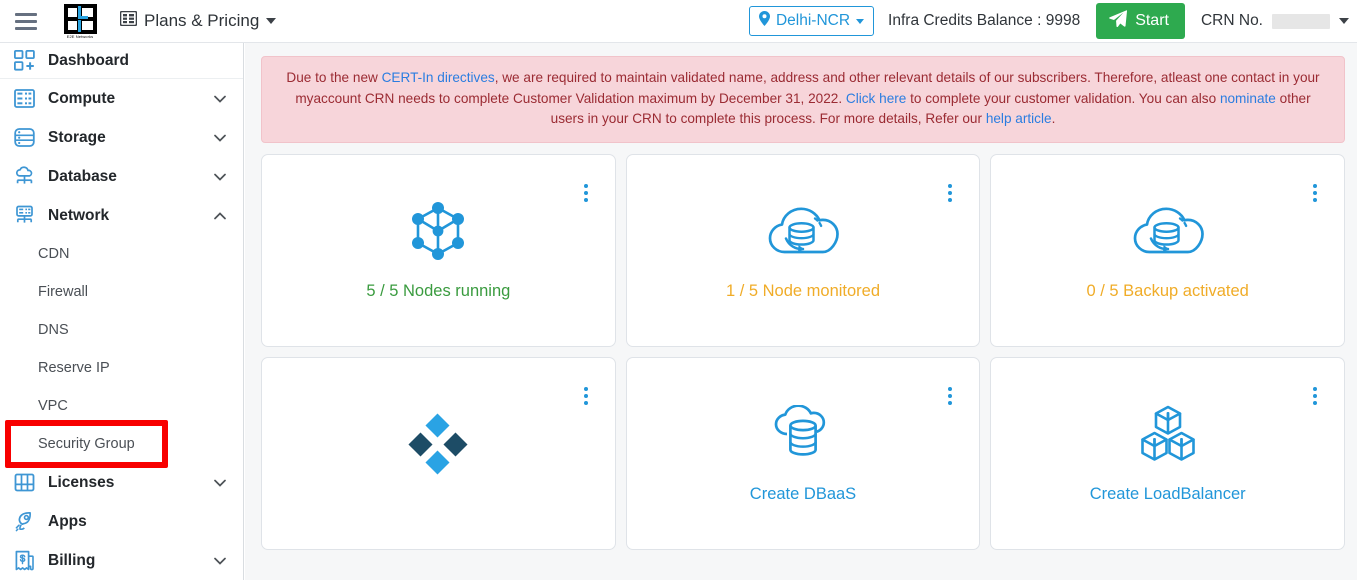 The width and height of the screenshot is (1357, 580). What do you see at coordinates (764, 21) in the screenshot?
I see `location-pin-icon` at bounding box center [764, 21].